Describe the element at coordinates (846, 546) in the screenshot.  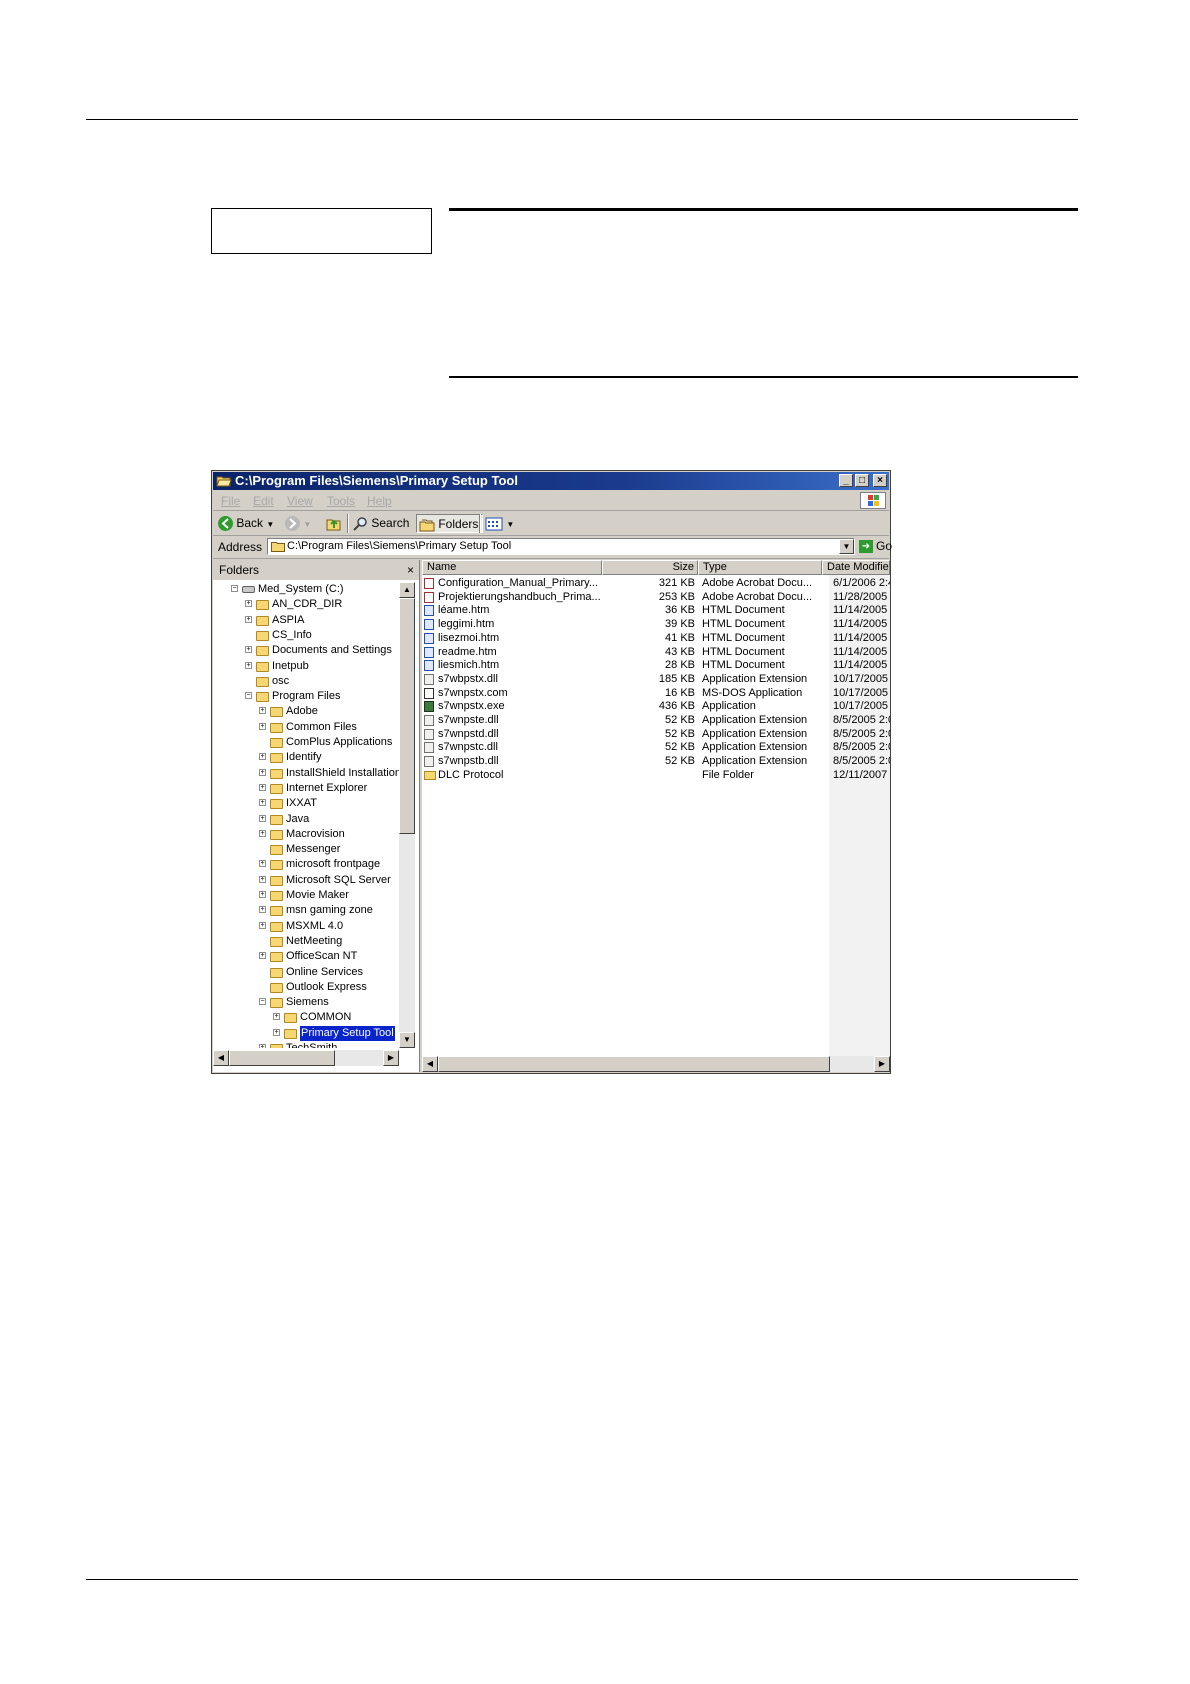
I see `address-dropdown-button: ▼` at that location.